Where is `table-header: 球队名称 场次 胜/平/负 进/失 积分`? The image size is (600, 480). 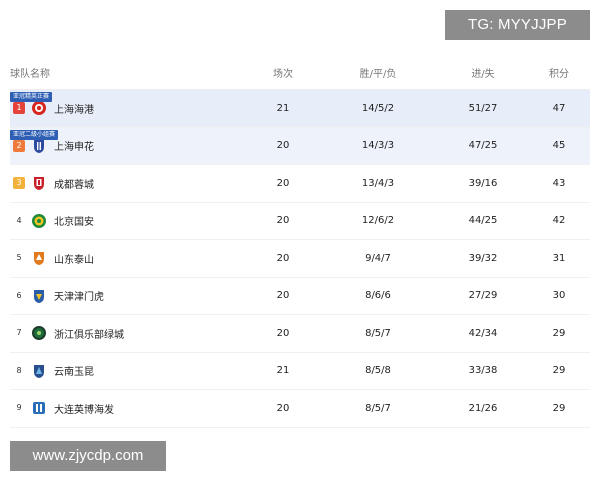
table-header: 球队名称 场次 胜/平/负 进/失 积分 is located at coordinates (300, 72).